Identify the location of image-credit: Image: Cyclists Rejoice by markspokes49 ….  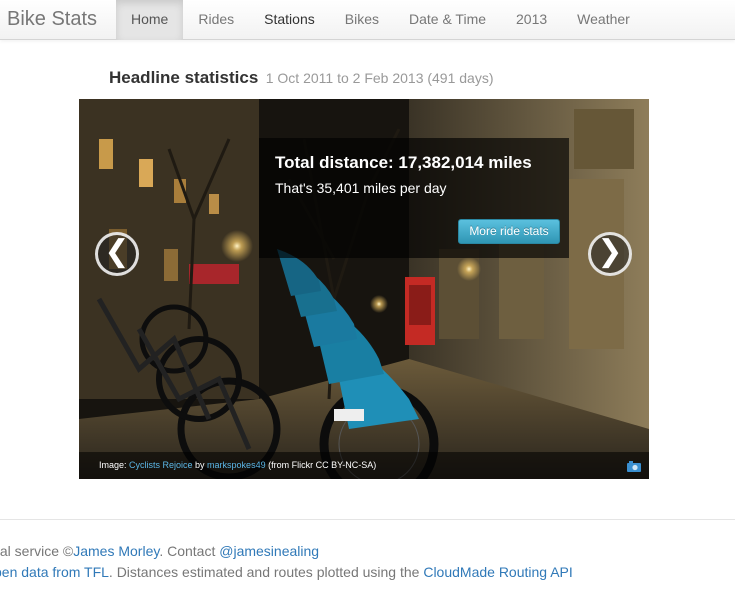
(238, 465).